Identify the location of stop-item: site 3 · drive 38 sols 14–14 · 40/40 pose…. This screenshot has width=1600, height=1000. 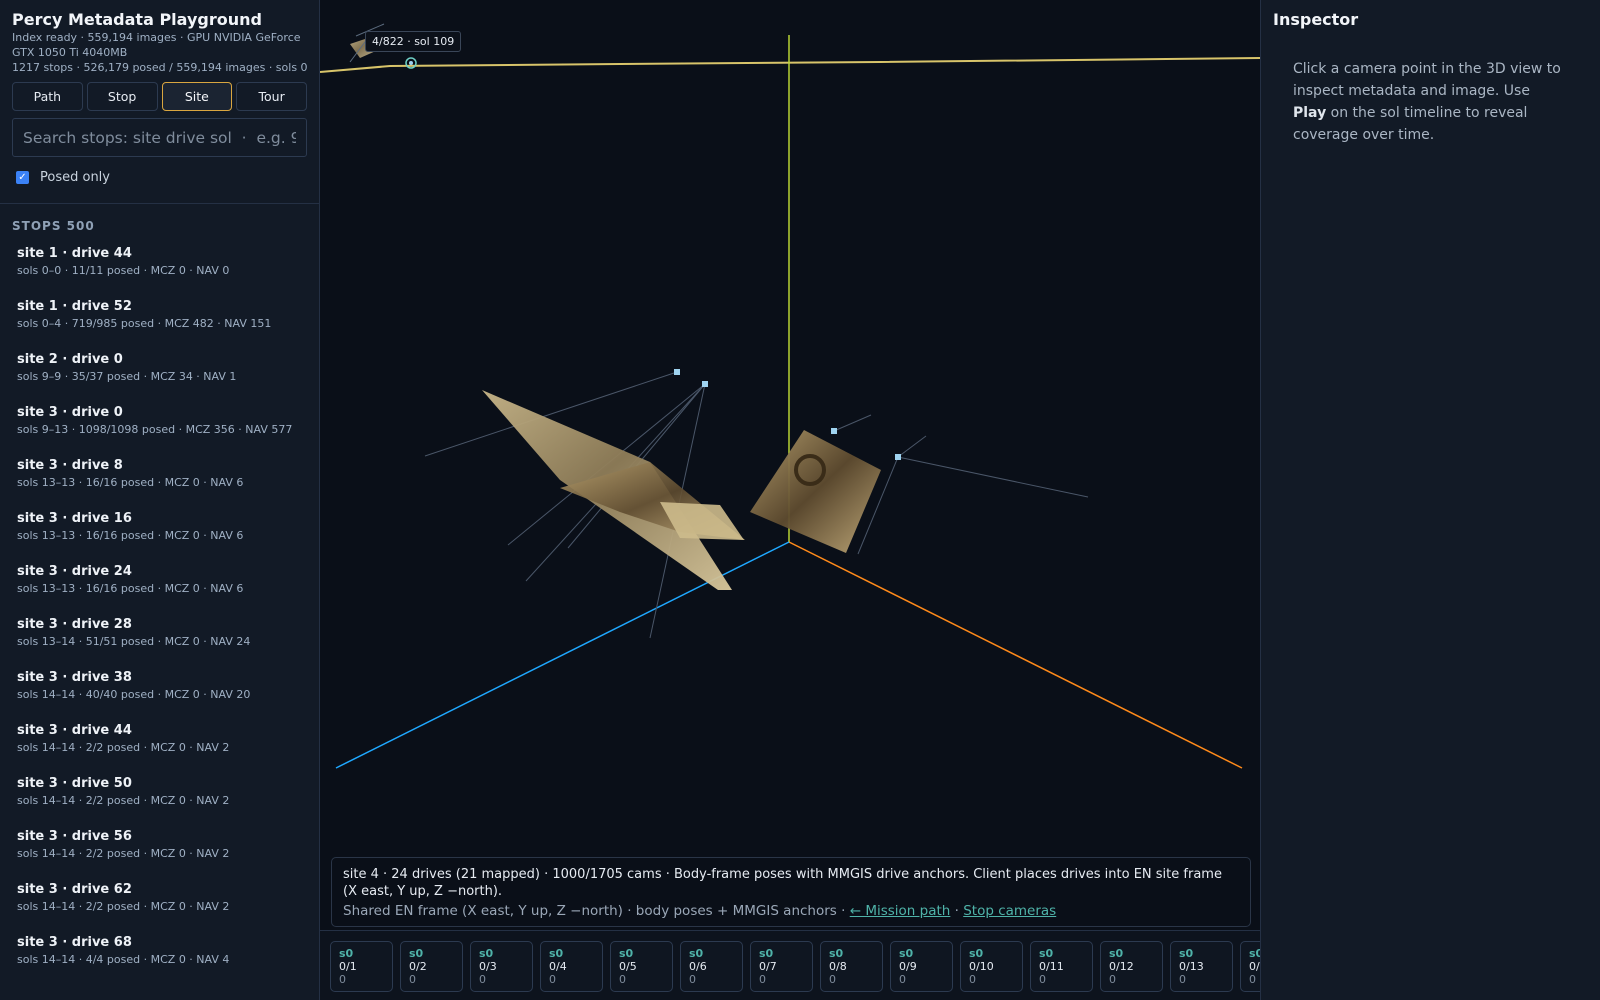
(168, 692).